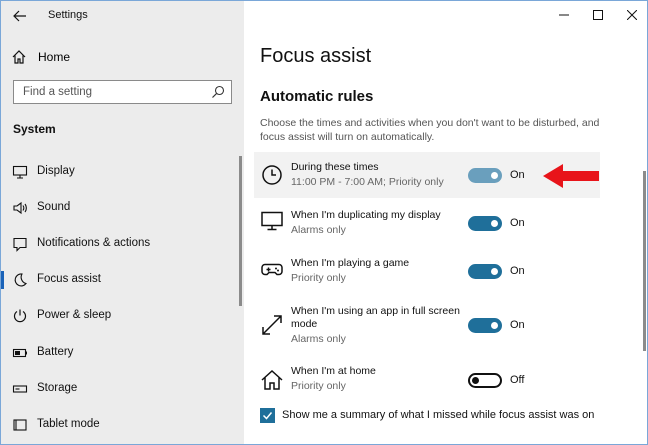 The height and width of the screenshot is (445, 648). What do you see at coordinates (427, 272) in the screenshot?
I see `rule-playing-game: When I'm playing a game Priority only On` at bounding box center [427, 272].